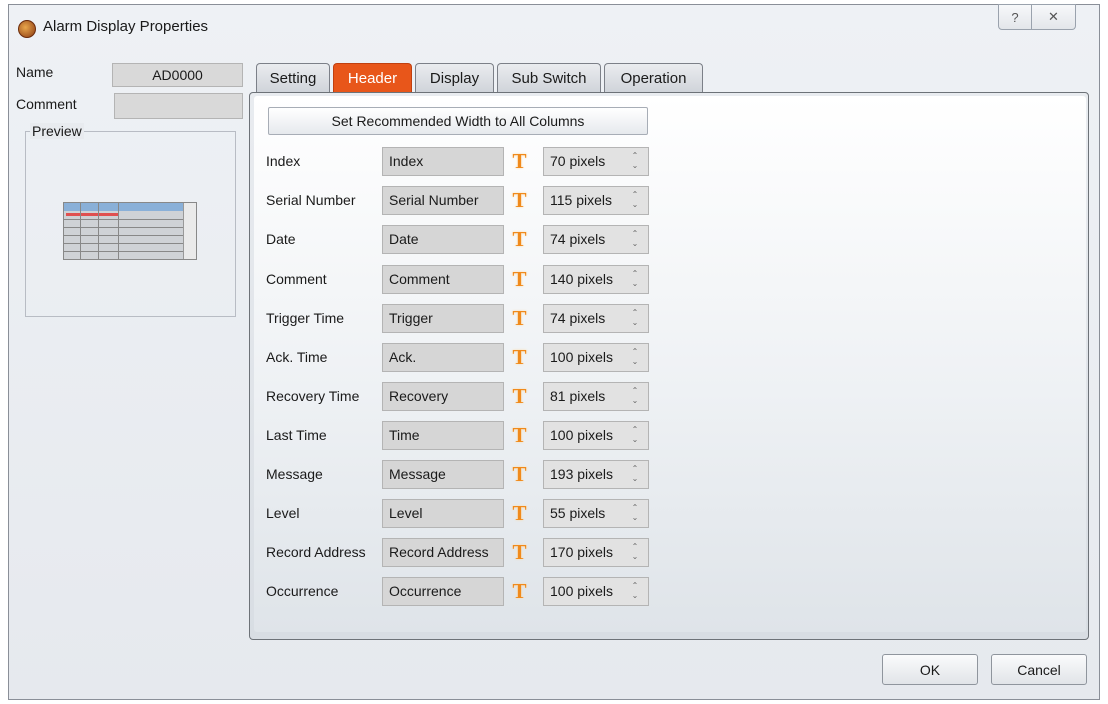  I want to click on row-label: Level, so click(283, 513).